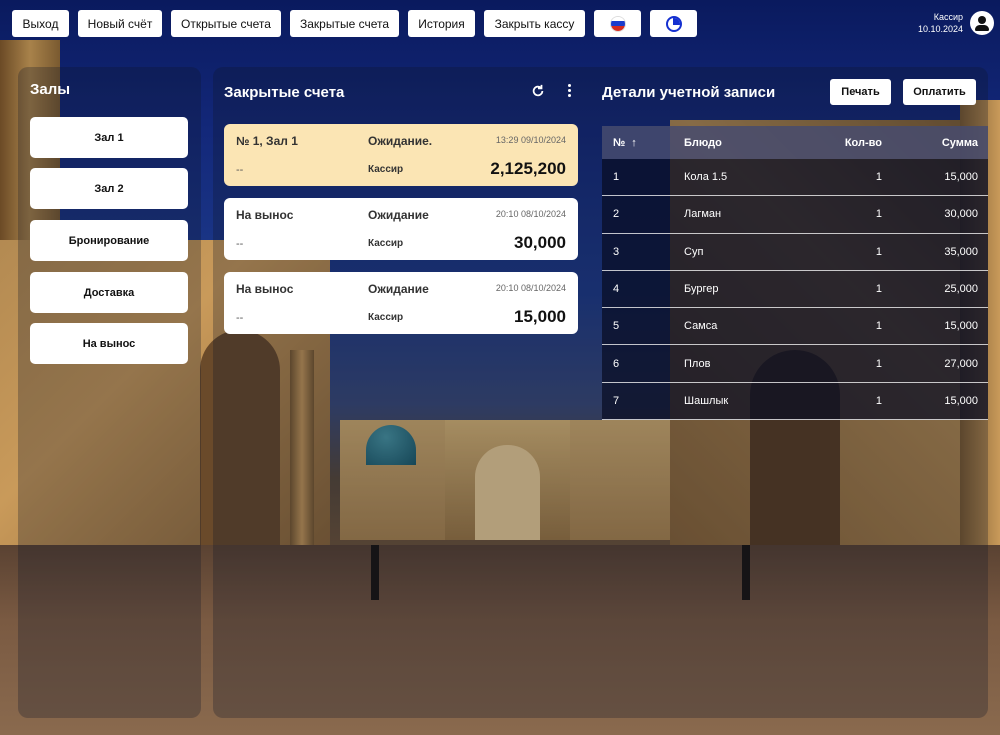 This screenshot has width=1000, height=735. I want to click on new-check-button: Новый счёт, so click(120, 23).